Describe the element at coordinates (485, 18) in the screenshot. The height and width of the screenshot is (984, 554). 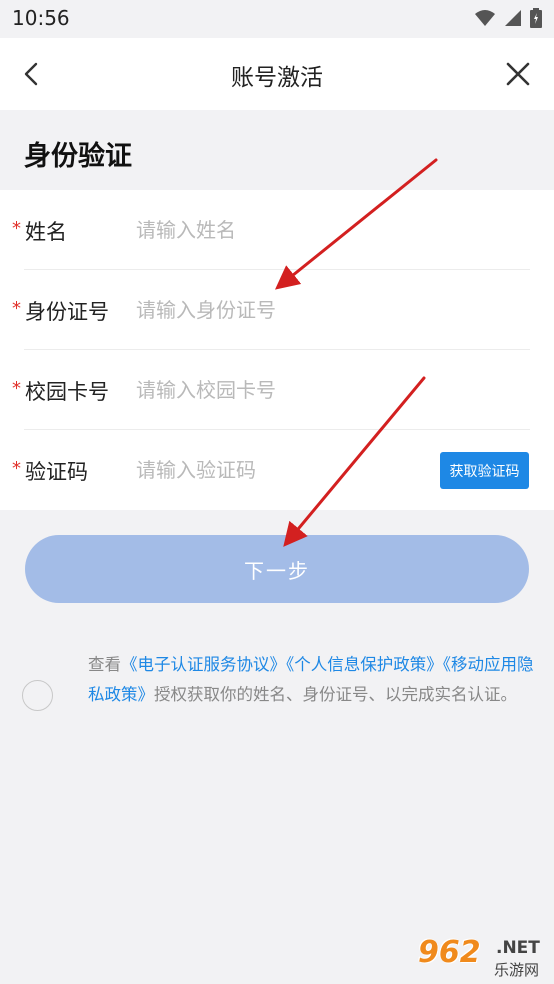
I see `wifi-icon` at that location.